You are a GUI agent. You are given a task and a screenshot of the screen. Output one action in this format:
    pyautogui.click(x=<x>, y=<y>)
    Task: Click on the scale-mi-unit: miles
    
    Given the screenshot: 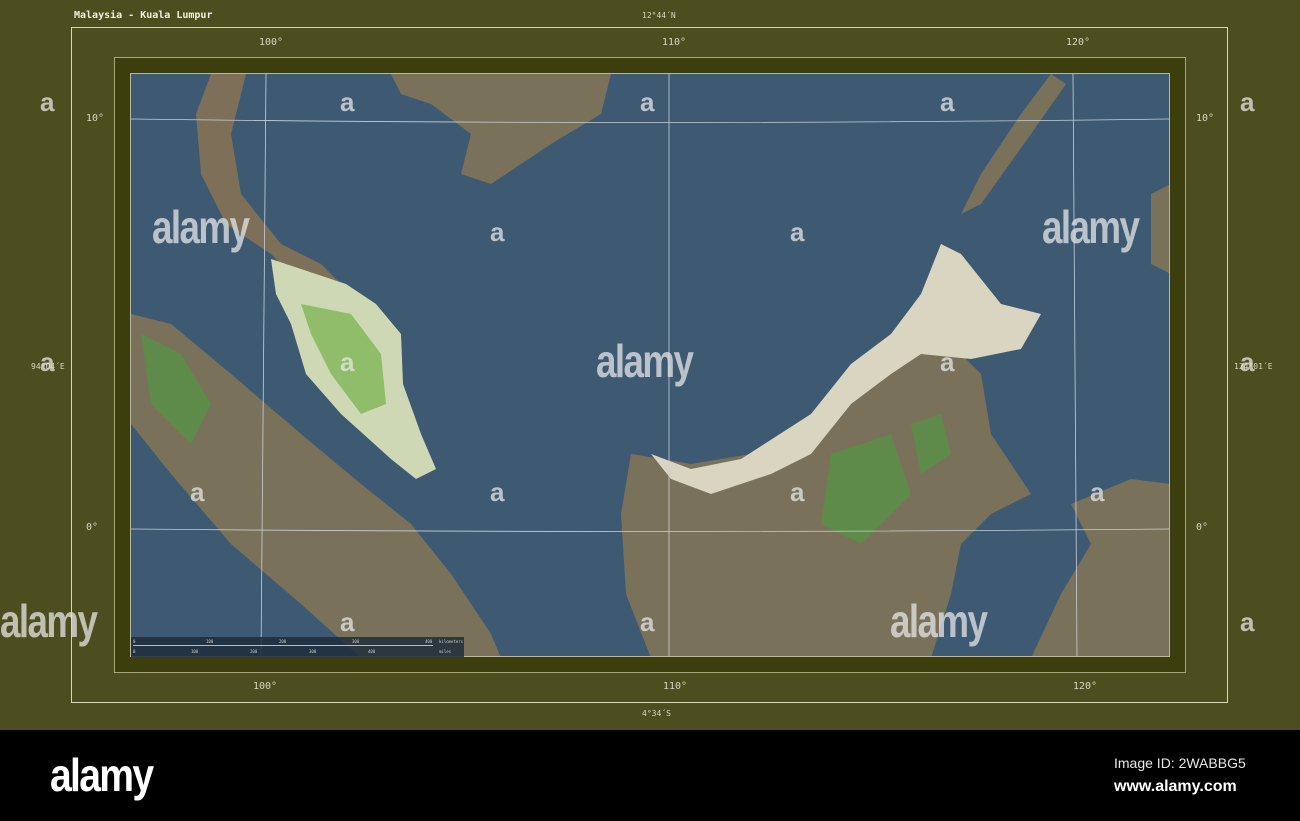 What is the action you would take?
    pyautogui.click(x=445, y=651)
    